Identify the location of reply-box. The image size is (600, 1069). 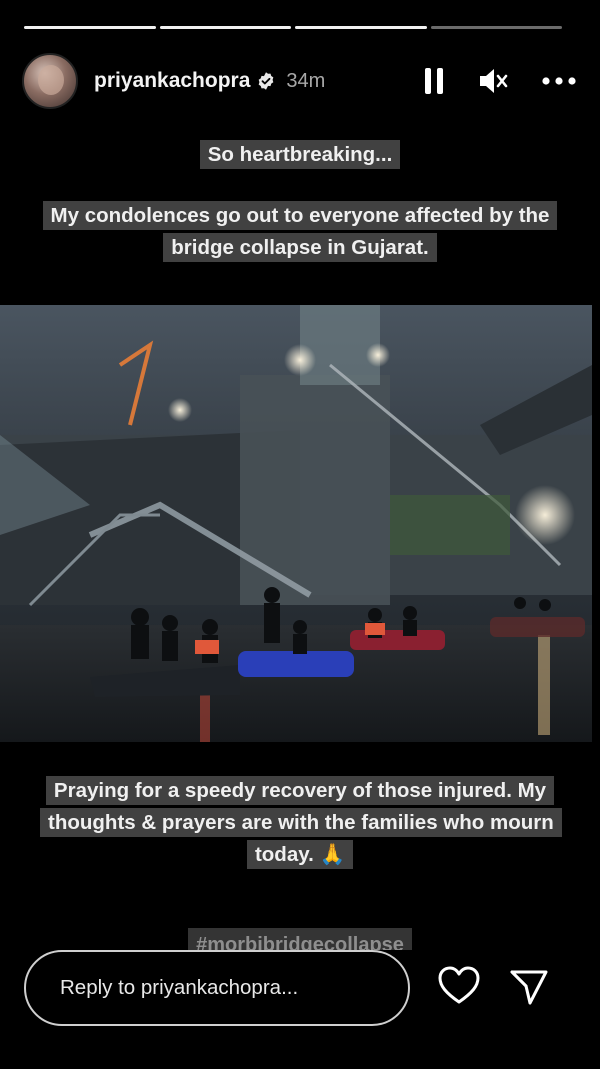
(217, 988).